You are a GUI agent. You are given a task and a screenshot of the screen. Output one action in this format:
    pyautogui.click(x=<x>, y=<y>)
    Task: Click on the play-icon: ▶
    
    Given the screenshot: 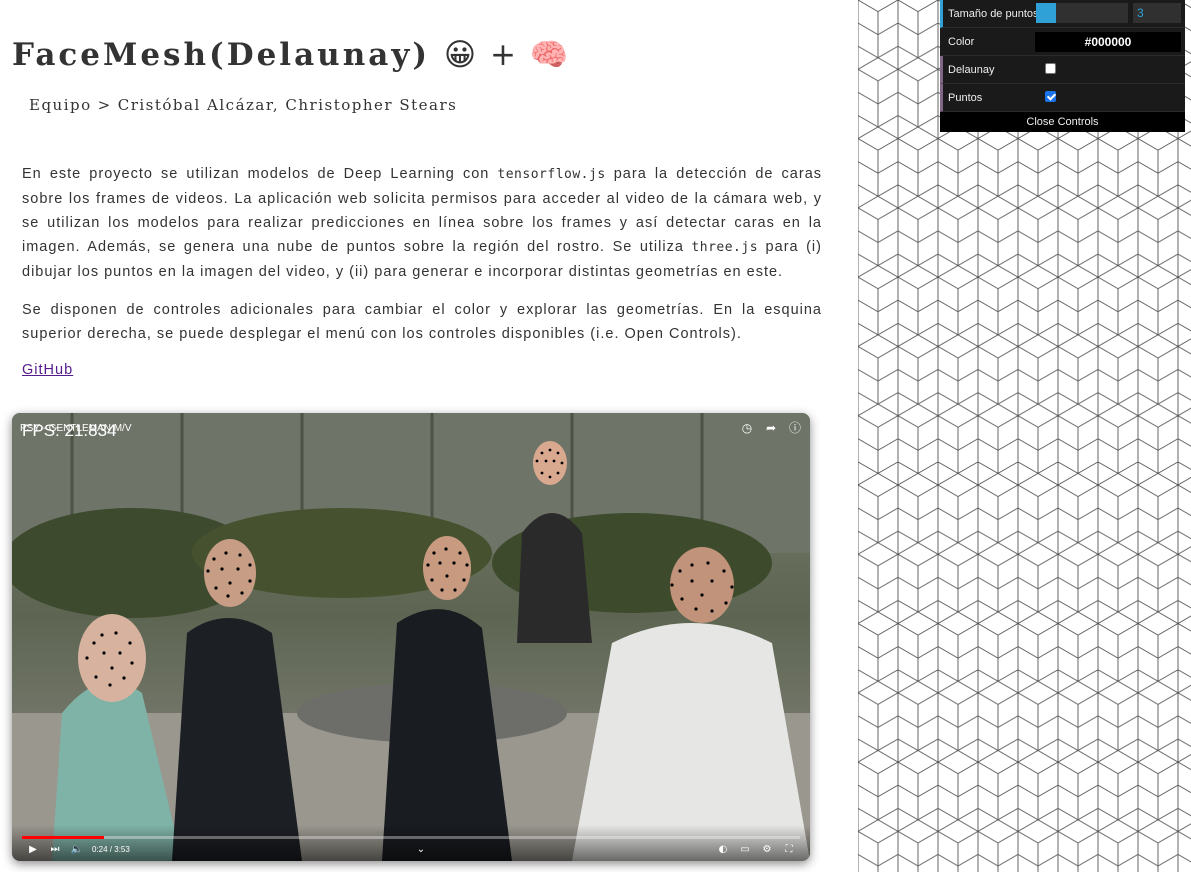 What is the action you would take?
    pyautogui.click(x=33, y=849)
    